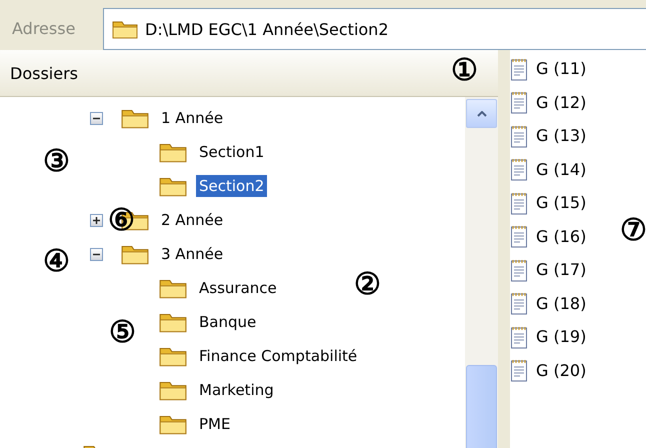 The image size is (646, 448). I want to click on tree-item: 1 Année, so click(192, 118).